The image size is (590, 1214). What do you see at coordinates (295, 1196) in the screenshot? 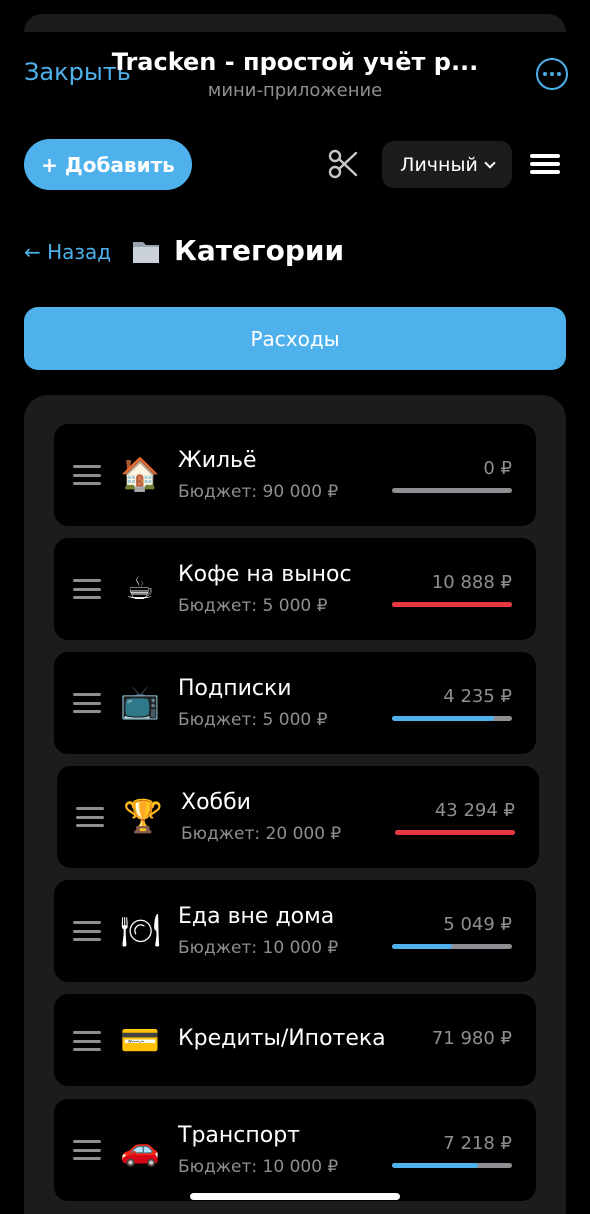
I see `home-indicator` at bounding box center [295, 1196].